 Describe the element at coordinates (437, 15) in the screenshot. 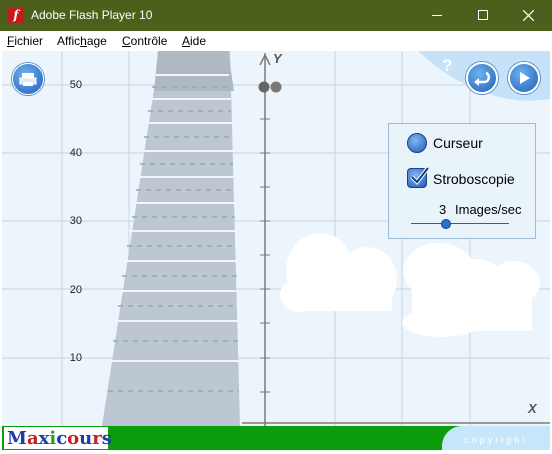

I see `minimize-button` at that location.